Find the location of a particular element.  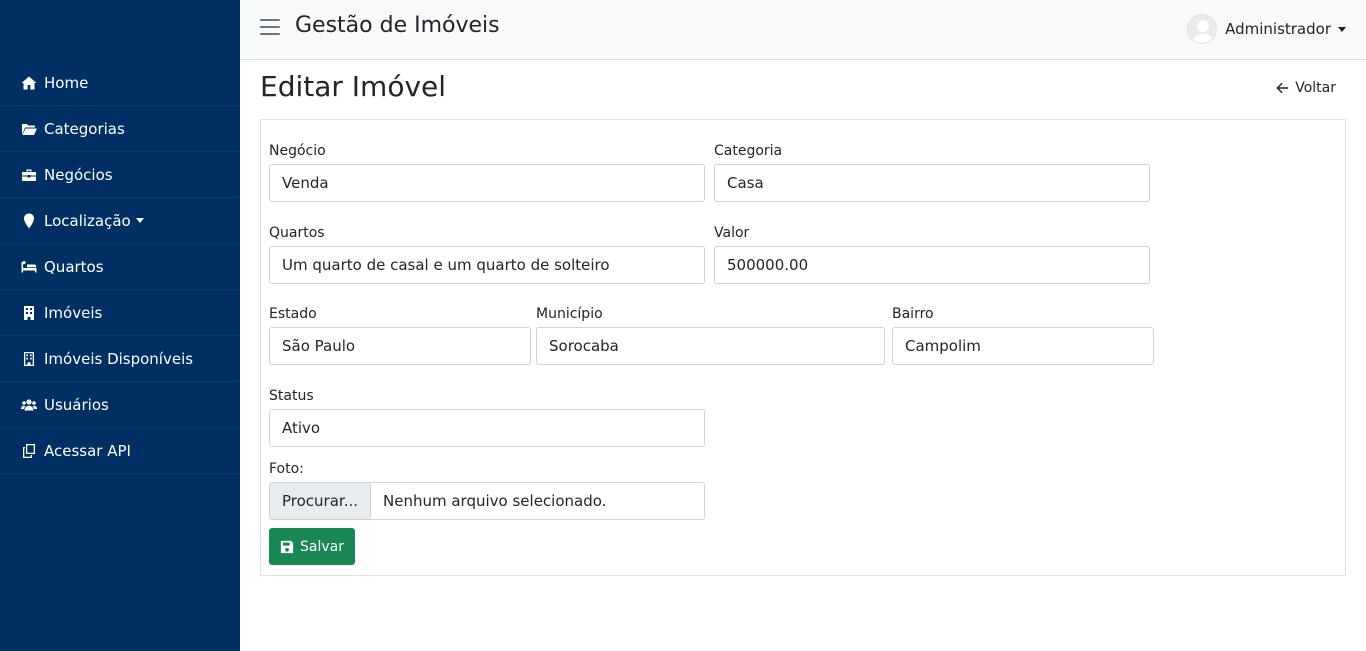

sidebar-item-label: Negócios is located at coordinates (78, 174).